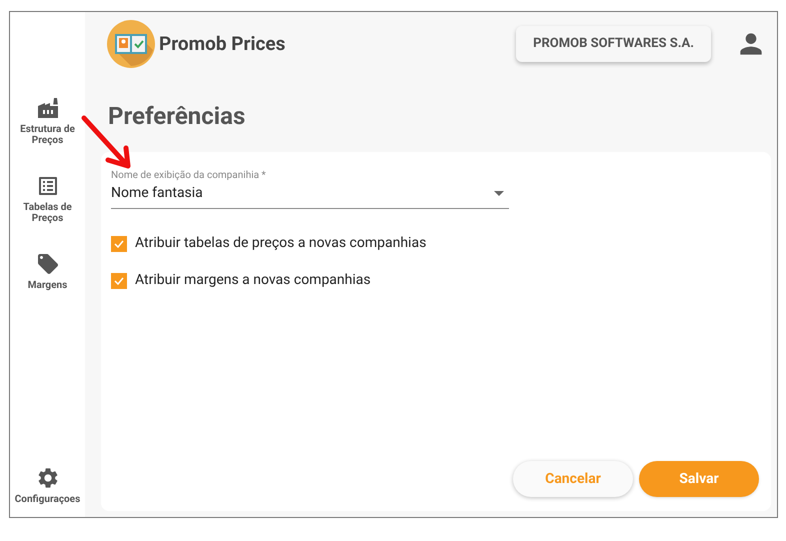 The height and width of the screenshot is (541, 786). I want to click on page-title: Preferências, so click(177, 116).